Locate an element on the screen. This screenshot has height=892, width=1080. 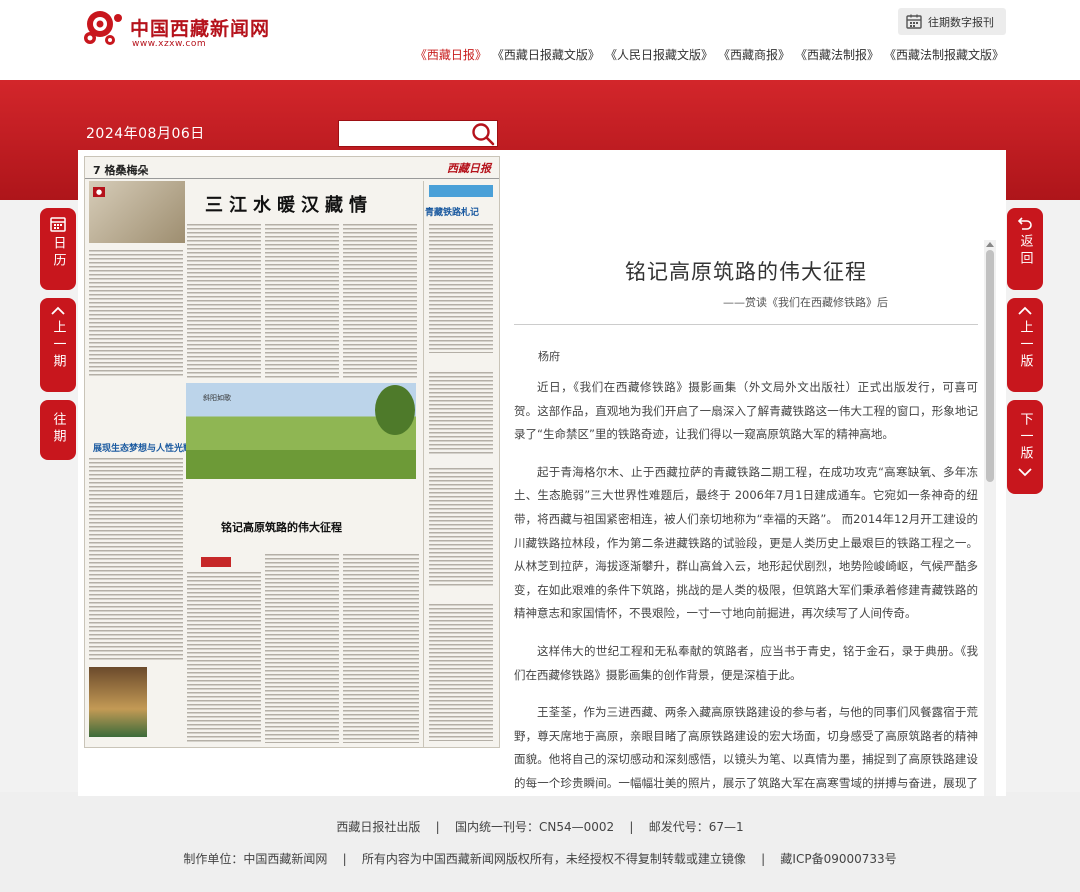
scroll-thumb is located at coordinates (990, 366).